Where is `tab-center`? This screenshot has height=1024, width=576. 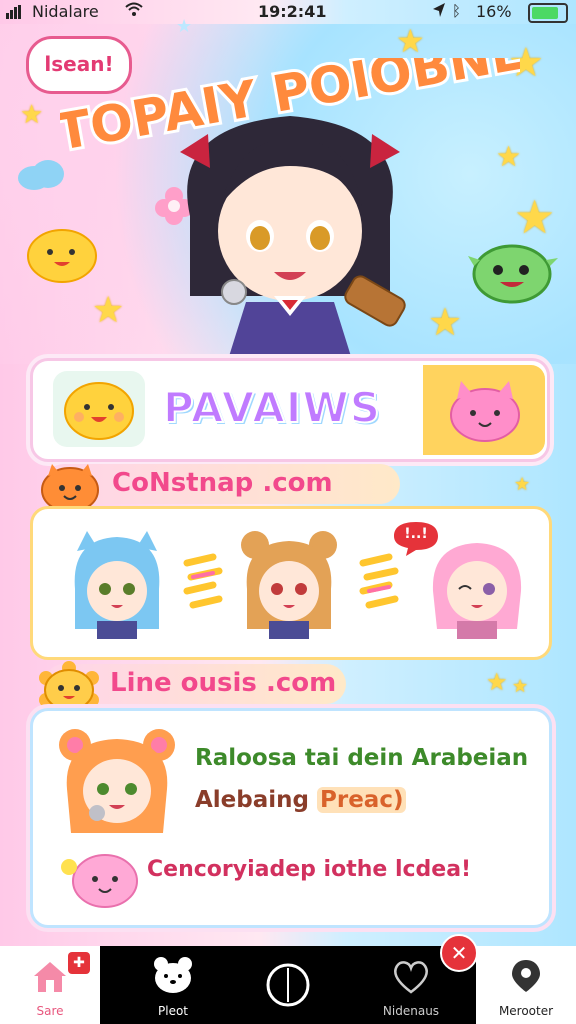
tab-center is located at coordinates (288, 985).